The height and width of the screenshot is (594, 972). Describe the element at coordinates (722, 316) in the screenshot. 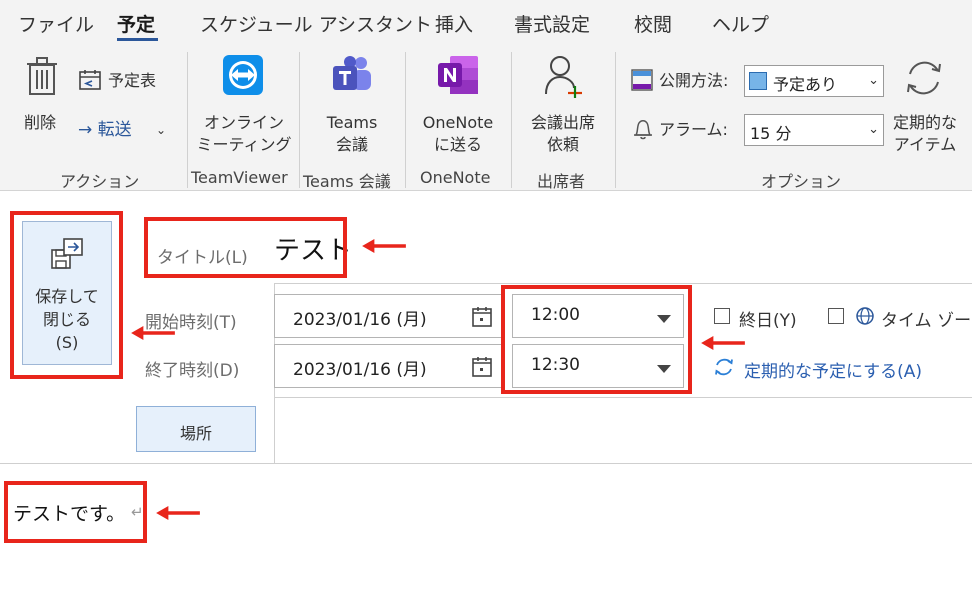

I see `all-day-checkbox` at that location.